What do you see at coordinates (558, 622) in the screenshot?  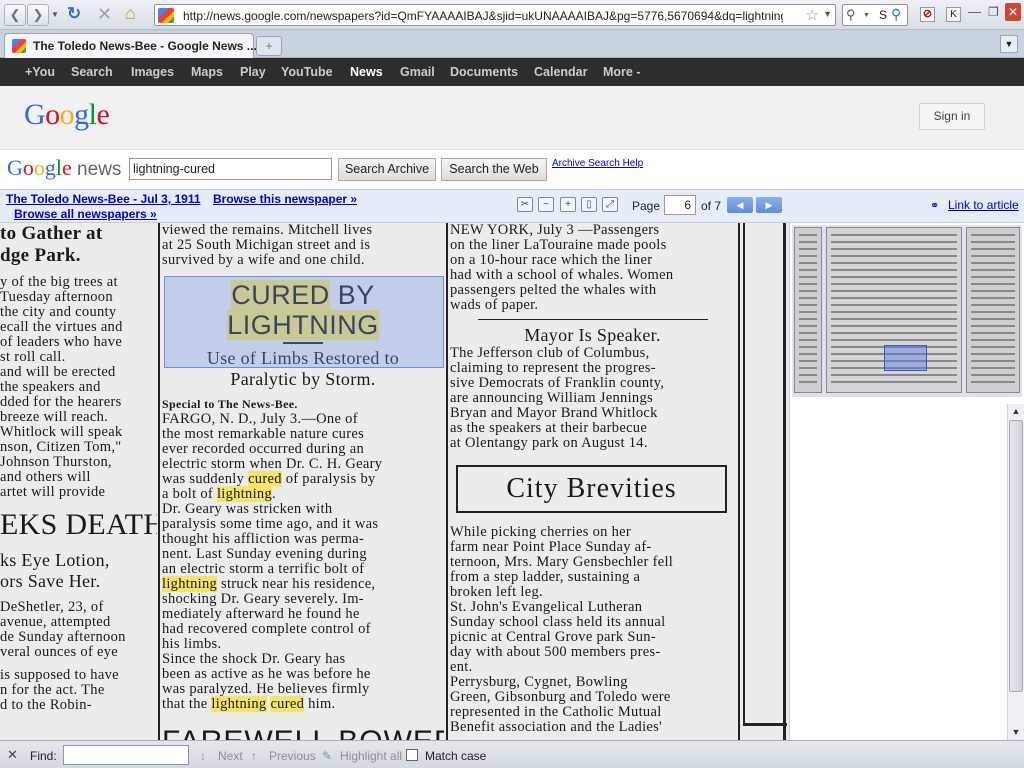 I see `article-line: Sunday school class held its annual` at bounding box center [558, 622].